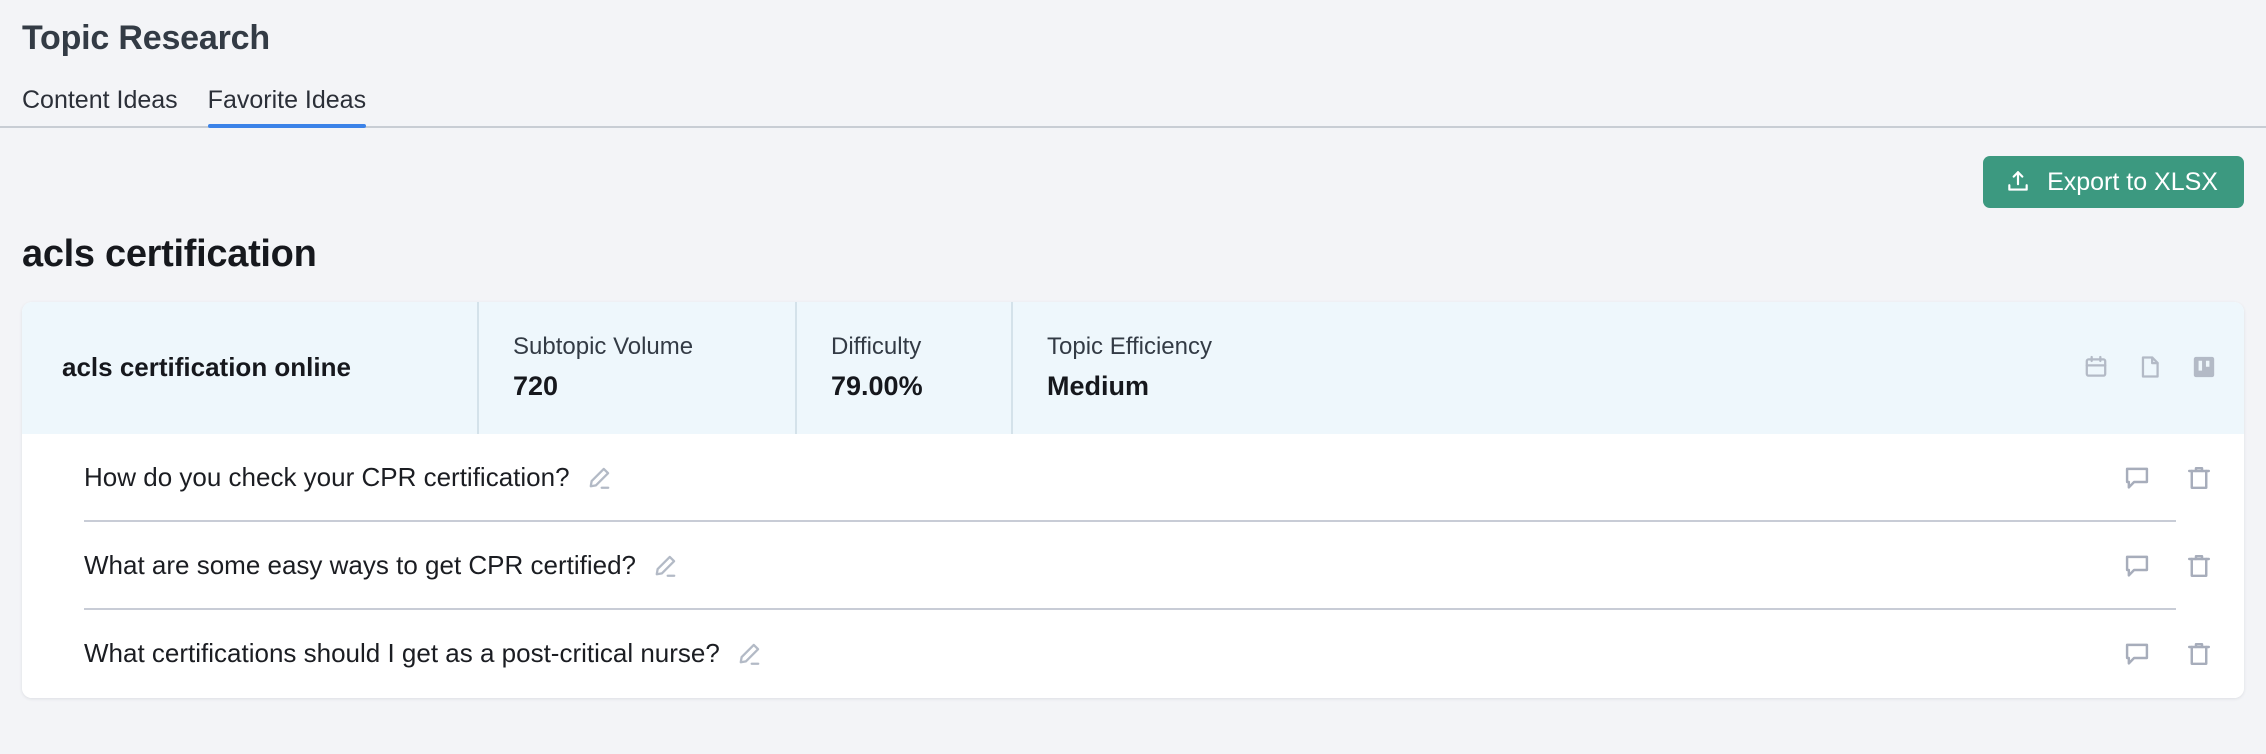 The image size is (2266, 754). Describe the element at coordinates (1098, 386) in the screenshot. I see `metric-topic-efficiency-value: Medium` at that location.